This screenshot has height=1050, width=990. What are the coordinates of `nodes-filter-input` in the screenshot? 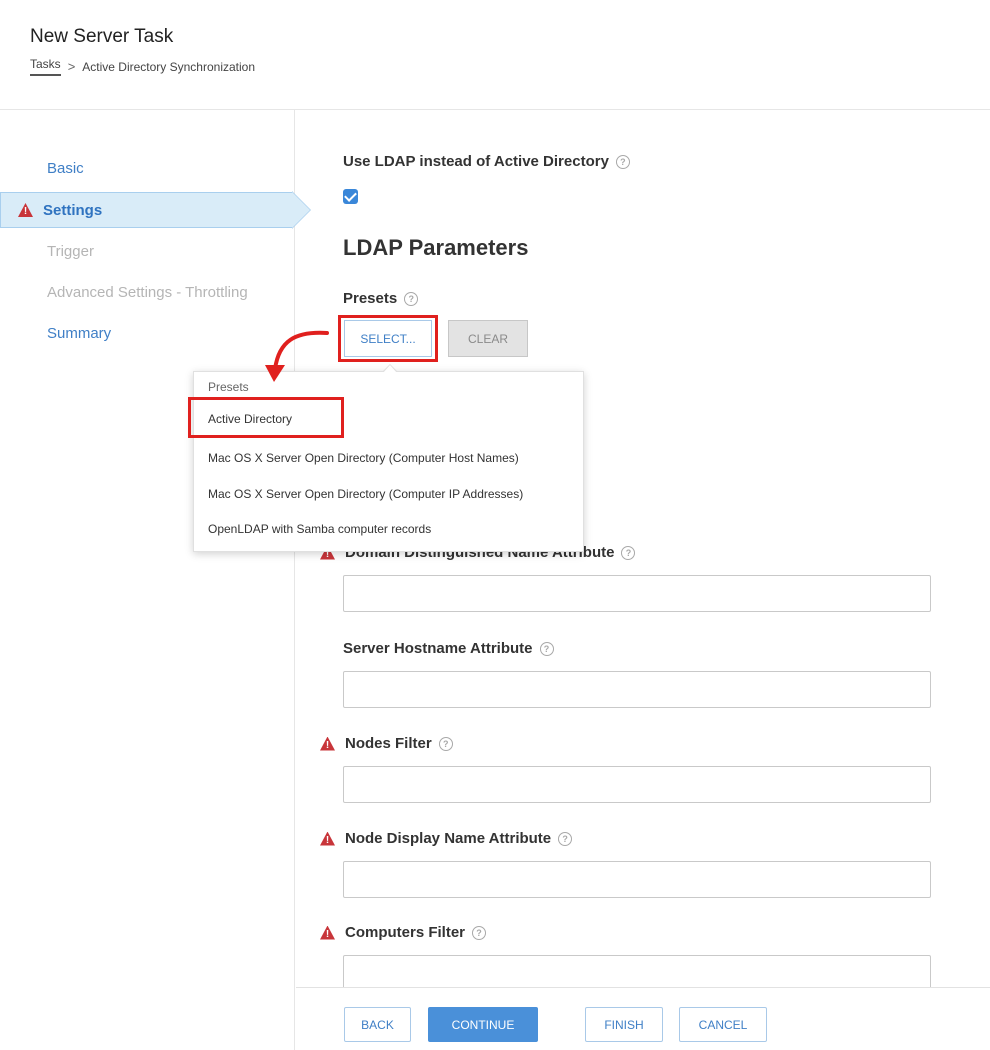 It's located at (637, 784).